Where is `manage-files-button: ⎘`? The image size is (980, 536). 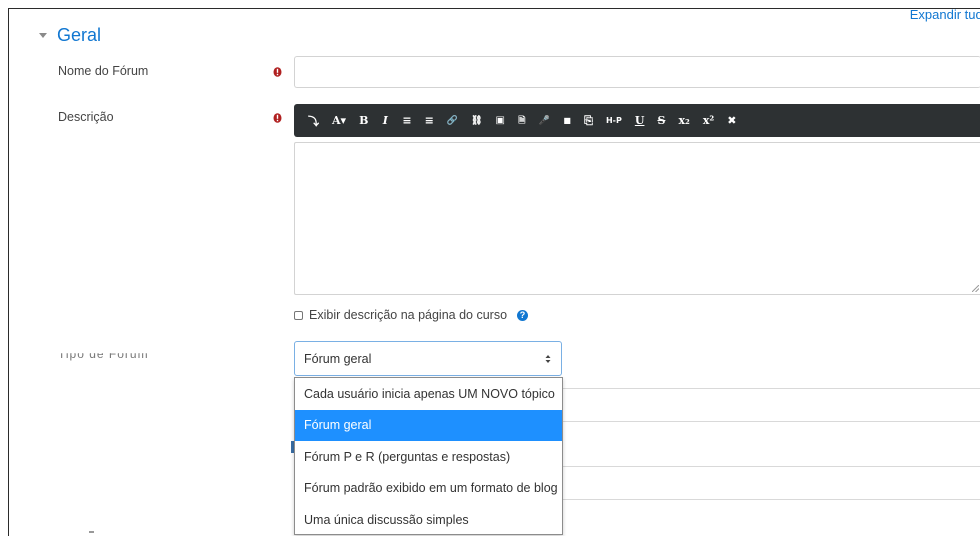 manage-files-button: ⎘ is located at coordinates (588, 121).